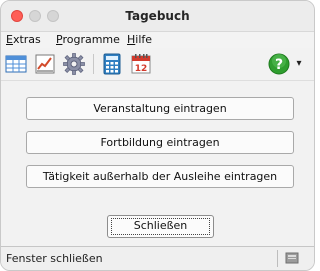 The height and width of the screenshot is (271, 320). What do you see at coordinates (112, 64) in the screenshot?
I see `calculator-icon` at bounding box center [112, 64].